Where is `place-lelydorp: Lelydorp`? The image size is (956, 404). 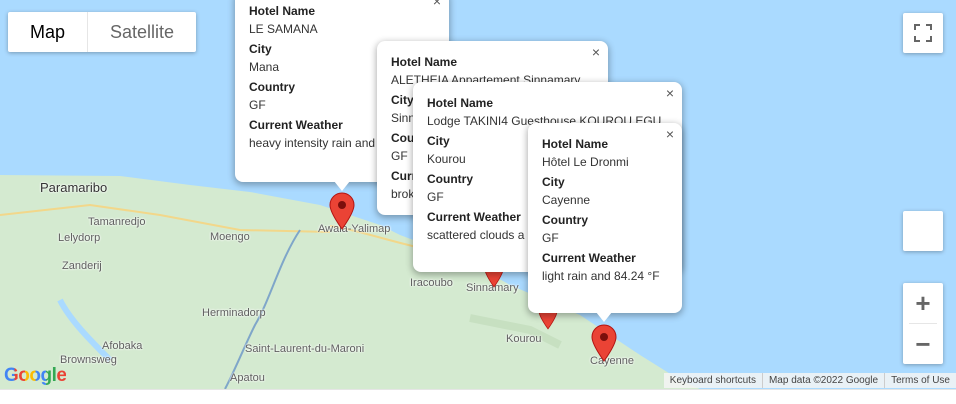
place-lelydorp: Lelydorp is located at coordinates (79, 238).